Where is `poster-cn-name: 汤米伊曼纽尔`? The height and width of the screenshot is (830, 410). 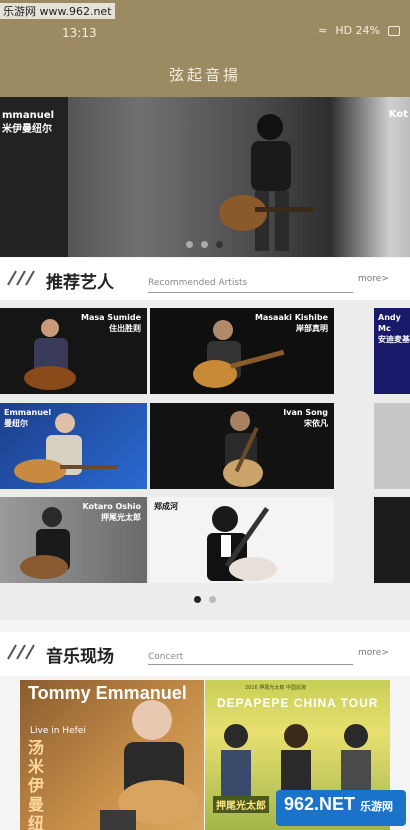
poster-cn-name: 汤米伊曼纽尔 is located at coordinates (36, 784).